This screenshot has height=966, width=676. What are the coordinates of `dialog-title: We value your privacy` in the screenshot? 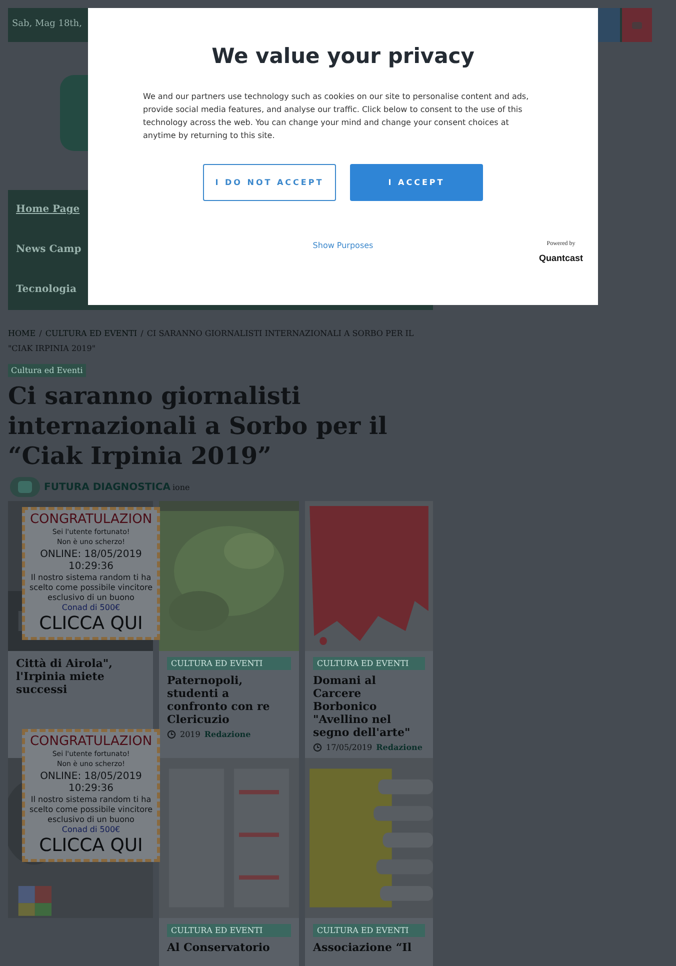 It's located at (343, 56).